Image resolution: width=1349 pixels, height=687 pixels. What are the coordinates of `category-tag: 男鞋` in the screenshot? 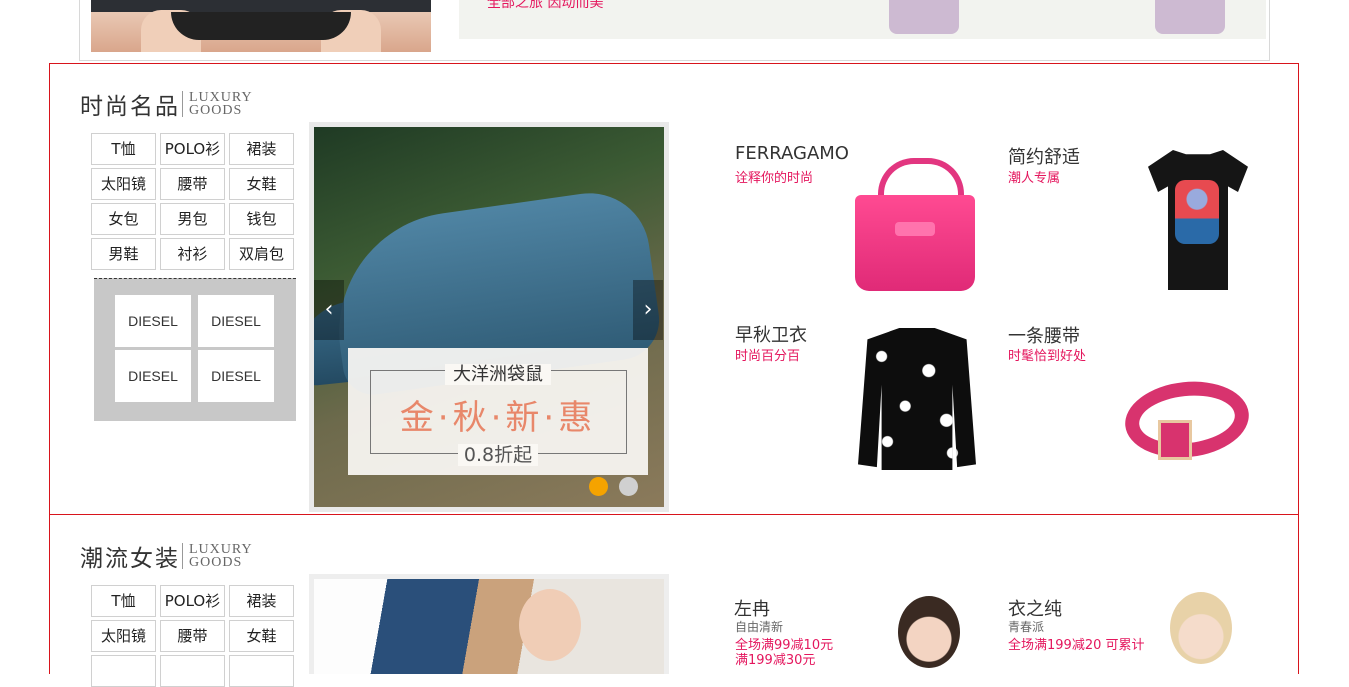 It's located at (123, 254).